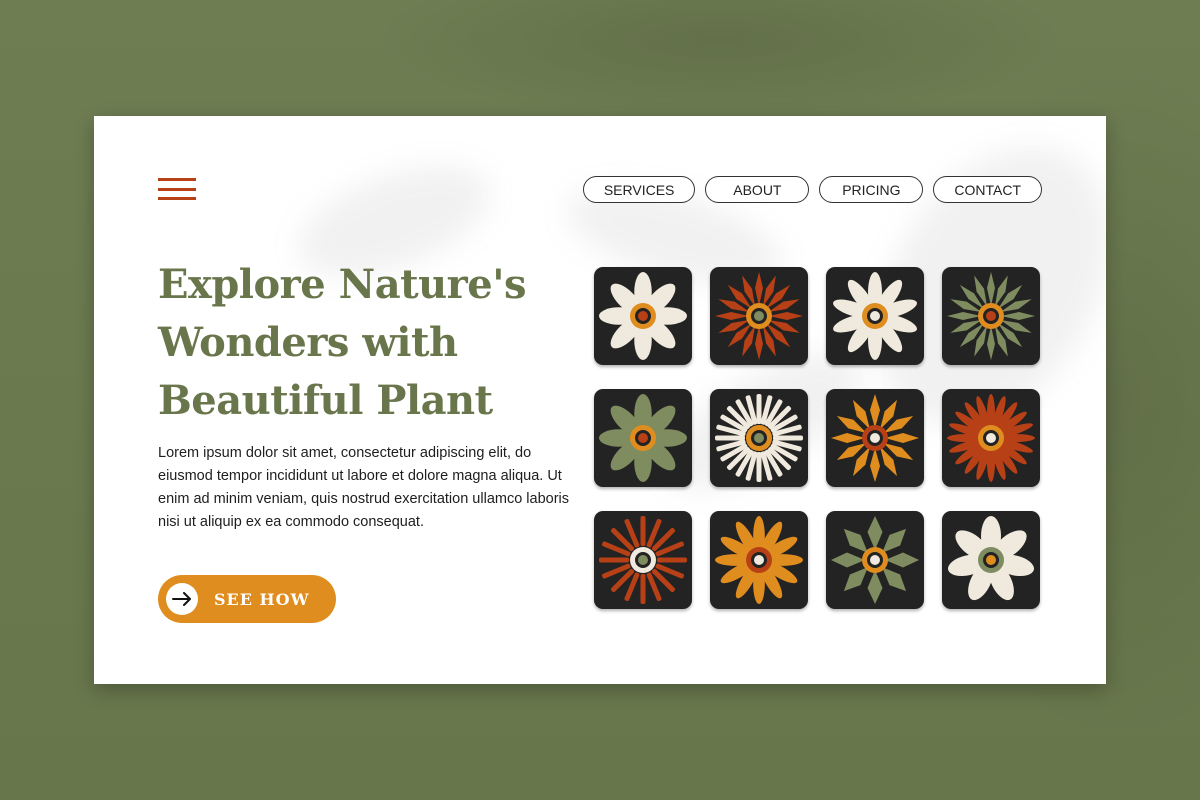 The width and height of the screenshot is (1200, 800). Describe the element at coordinates (871, 189) in the screenshot. I see `nav-pricing-button: PRICING` at that location.